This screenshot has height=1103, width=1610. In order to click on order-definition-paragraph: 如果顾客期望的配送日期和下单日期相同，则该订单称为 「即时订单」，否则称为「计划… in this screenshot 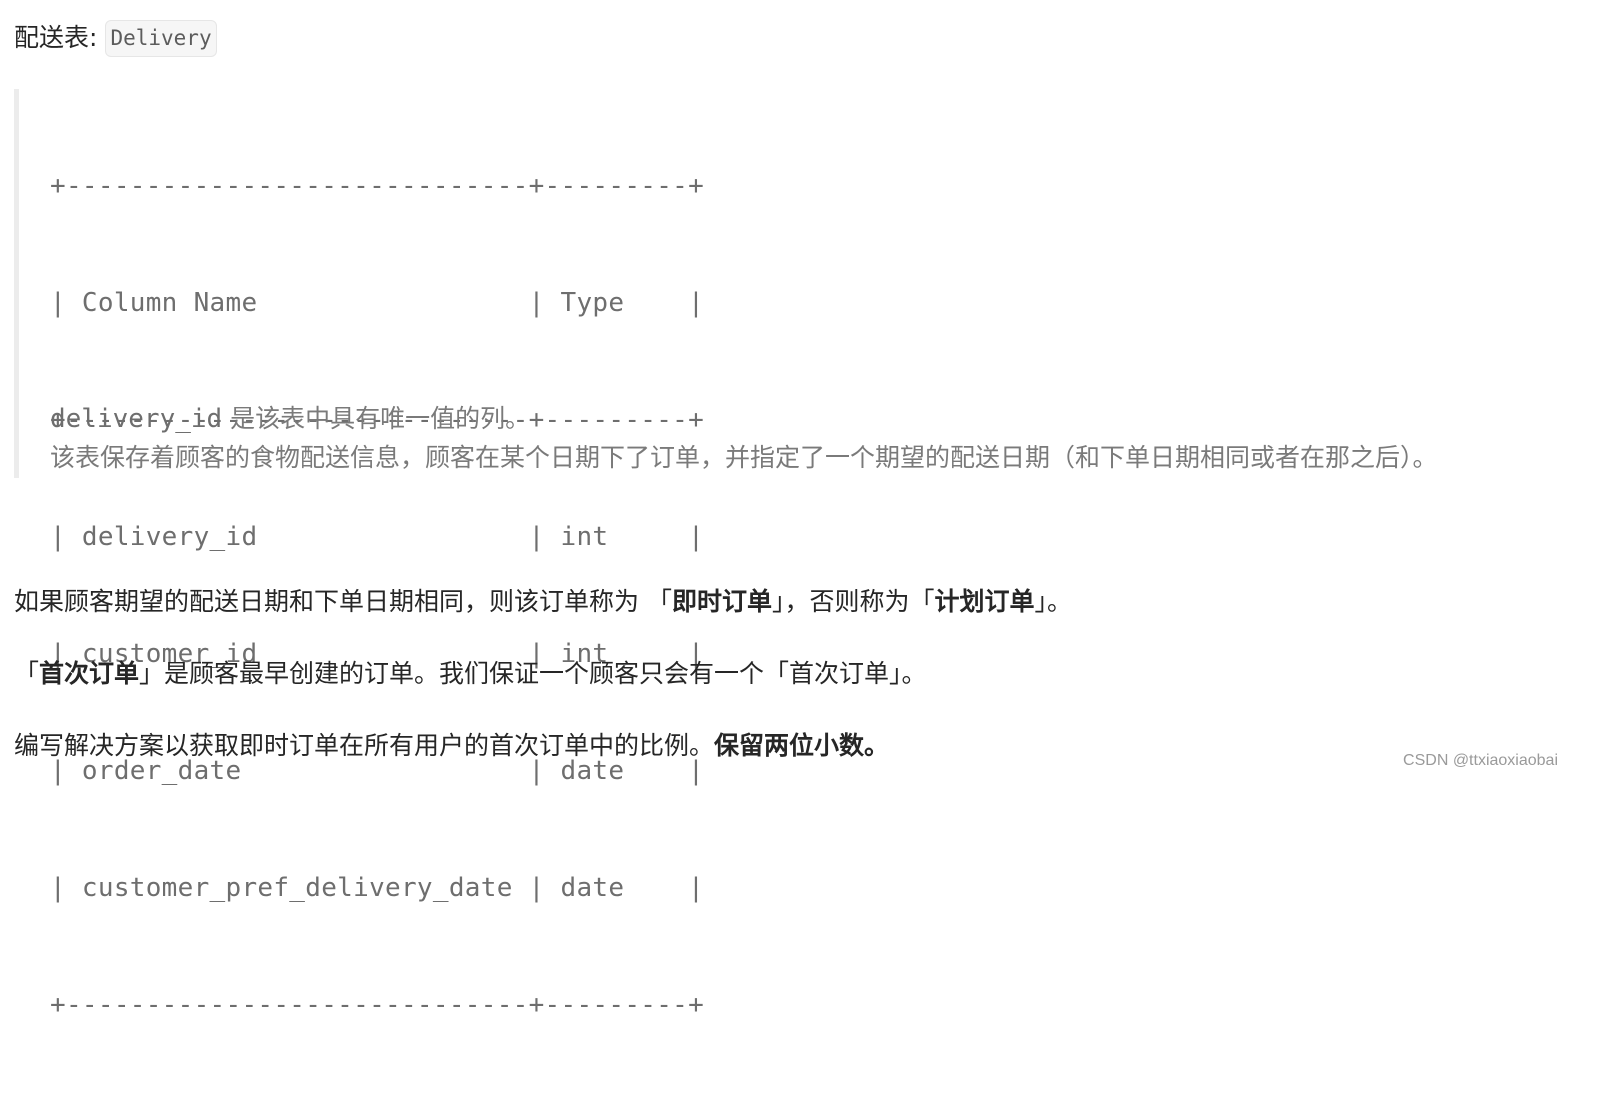, I will do `click(543, 602)`.